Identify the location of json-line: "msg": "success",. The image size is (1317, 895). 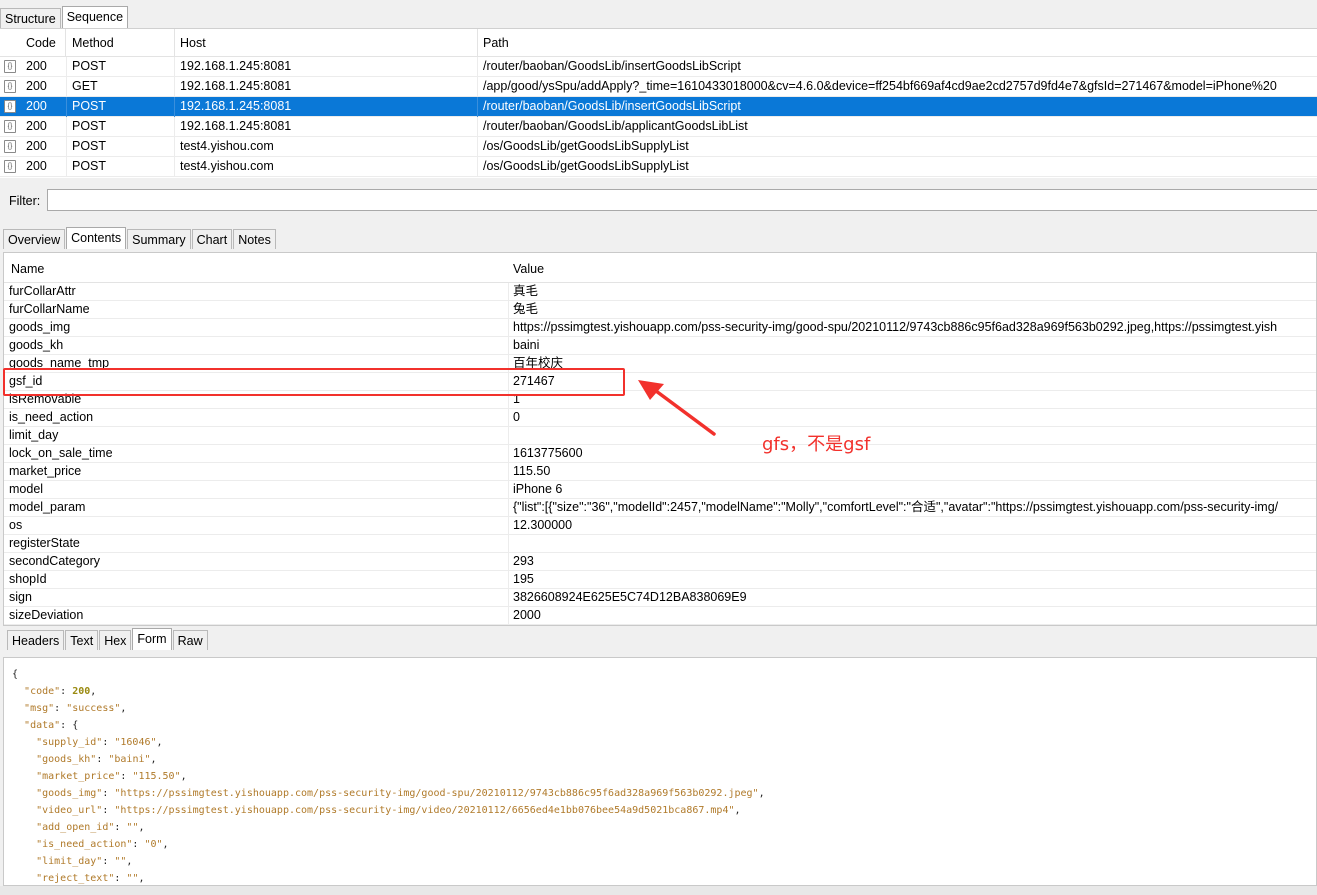
(69, 708).